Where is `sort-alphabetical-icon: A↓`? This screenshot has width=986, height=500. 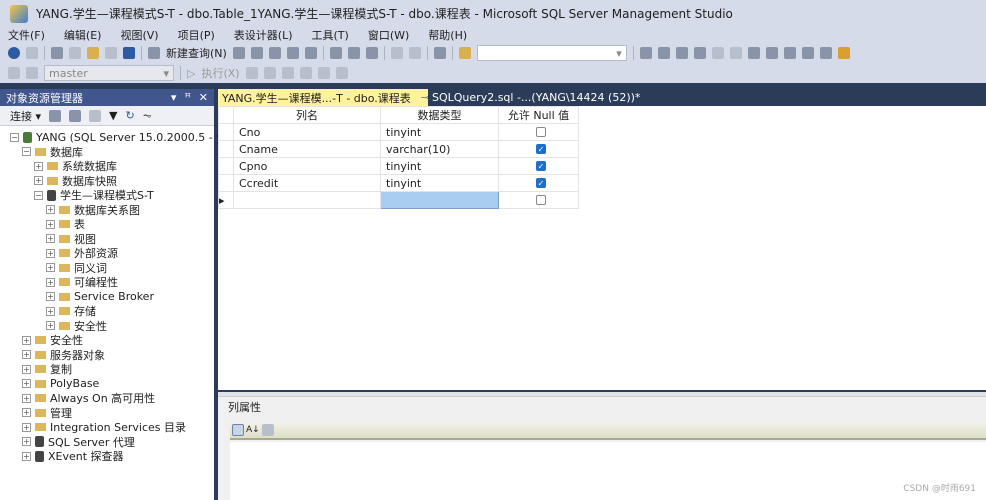
sort-alphabetical-icon: A↓ is located at coordinates (253, 430).